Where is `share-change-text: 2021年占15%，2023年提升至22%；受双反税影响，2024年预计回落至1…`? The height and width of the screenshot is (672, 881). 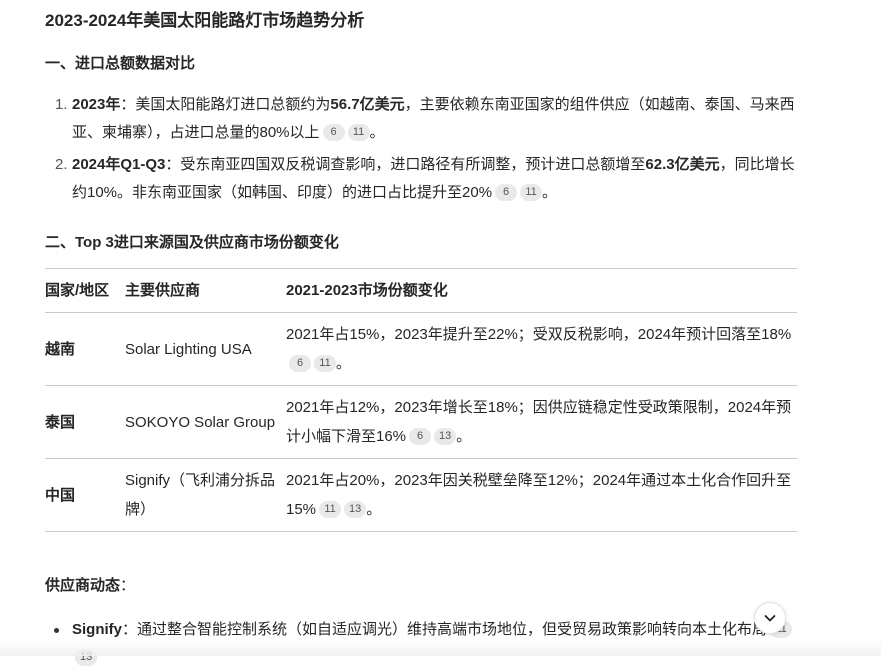 share-change-text: 2021年占15%，2023年提升至22%；受双反税影响，2024年预计回落至1… is located at coordinates (539, 334).